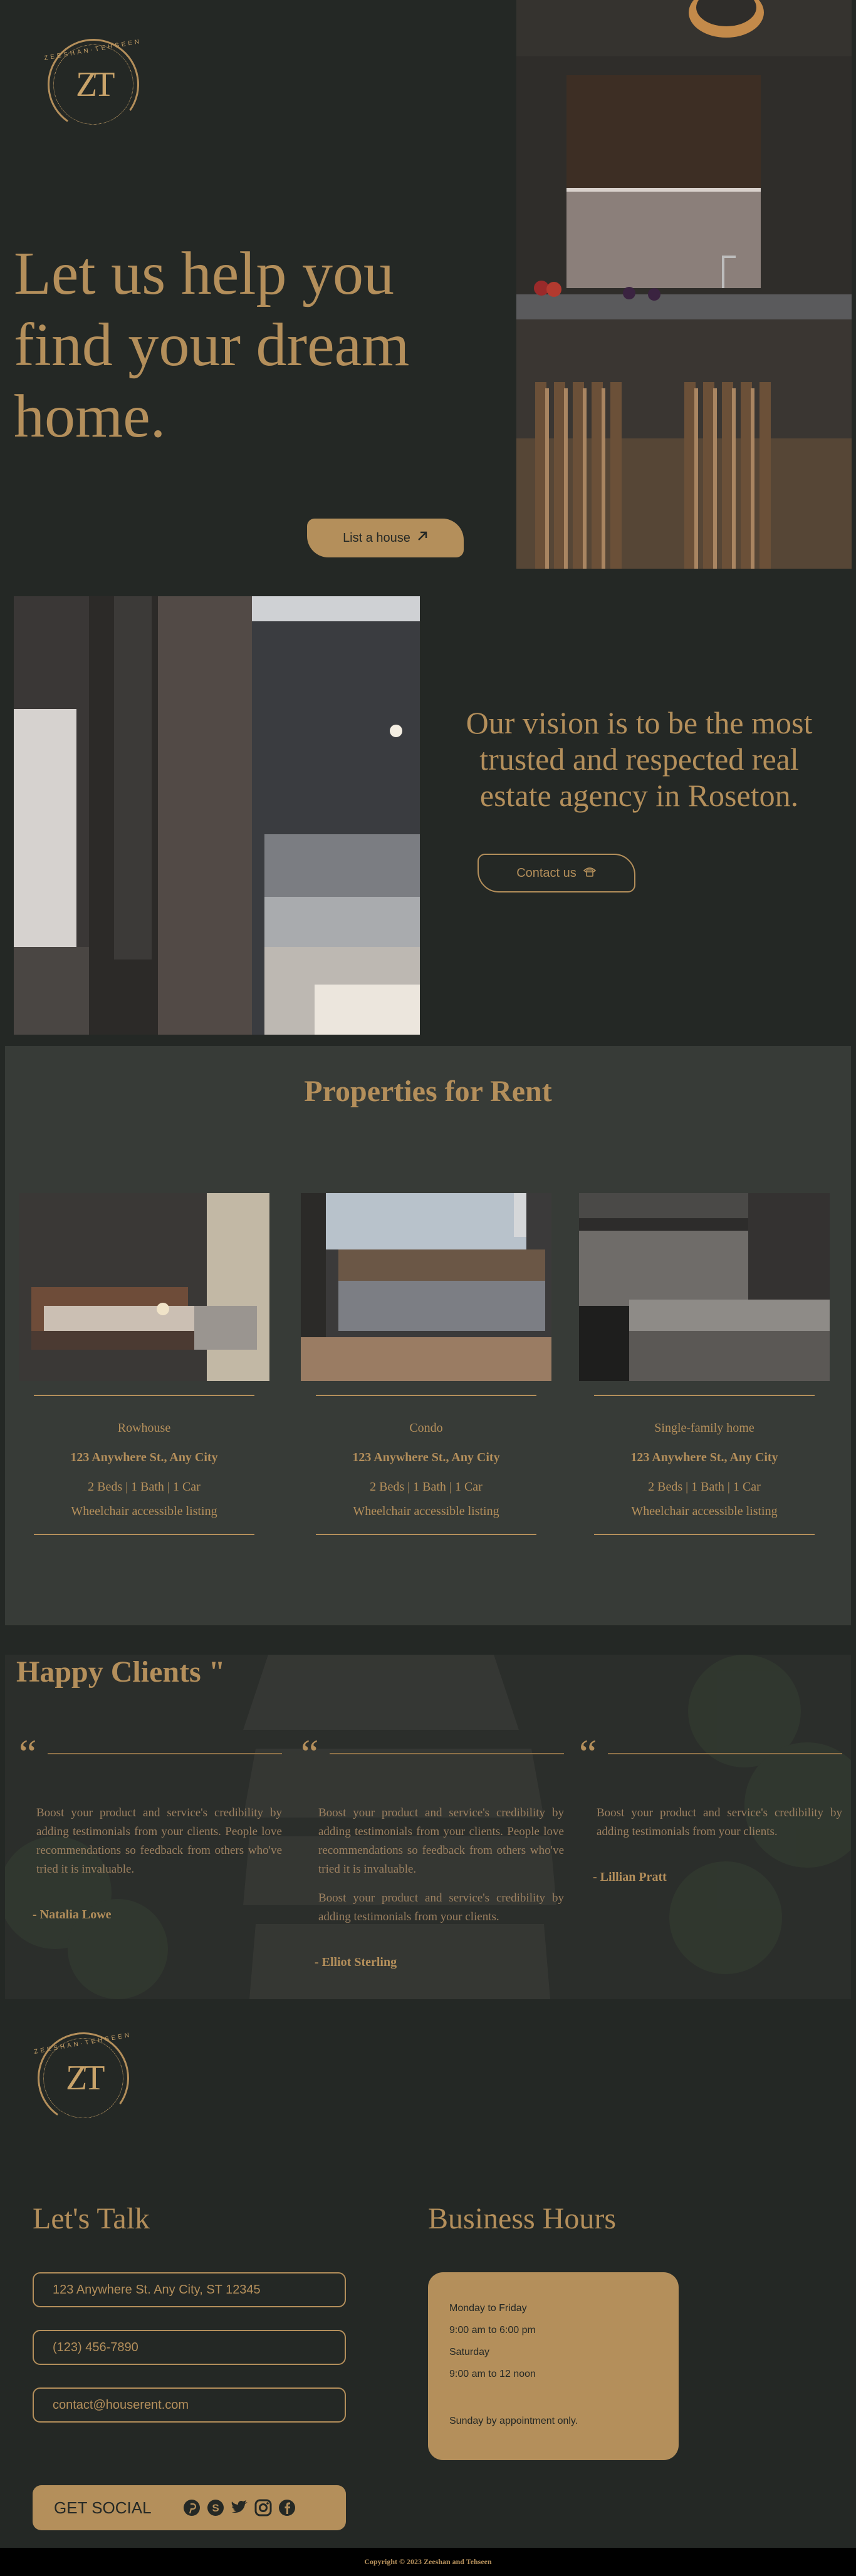 Image resolution: width=856 pixels, height=2576 pixels. Describe the element at coordinates (189, 2405) in the screenshot. I see `email-field: contact@houserent.com` at that location.